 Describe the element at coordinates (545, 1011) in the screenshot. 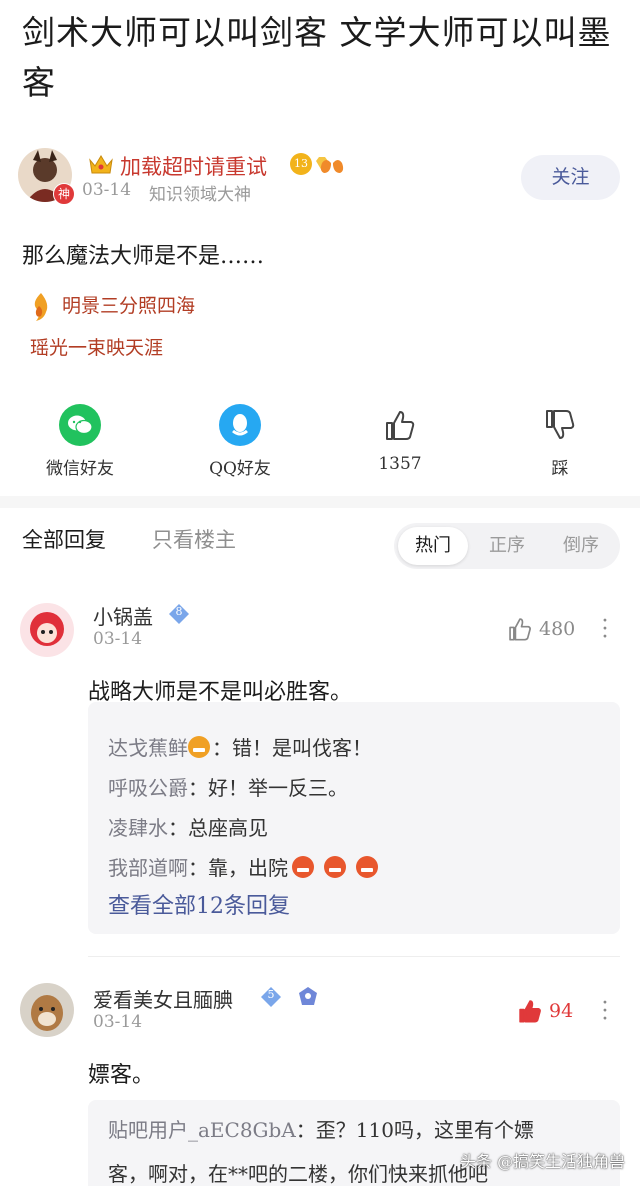

I see `comment-like-button: 94` at that location.